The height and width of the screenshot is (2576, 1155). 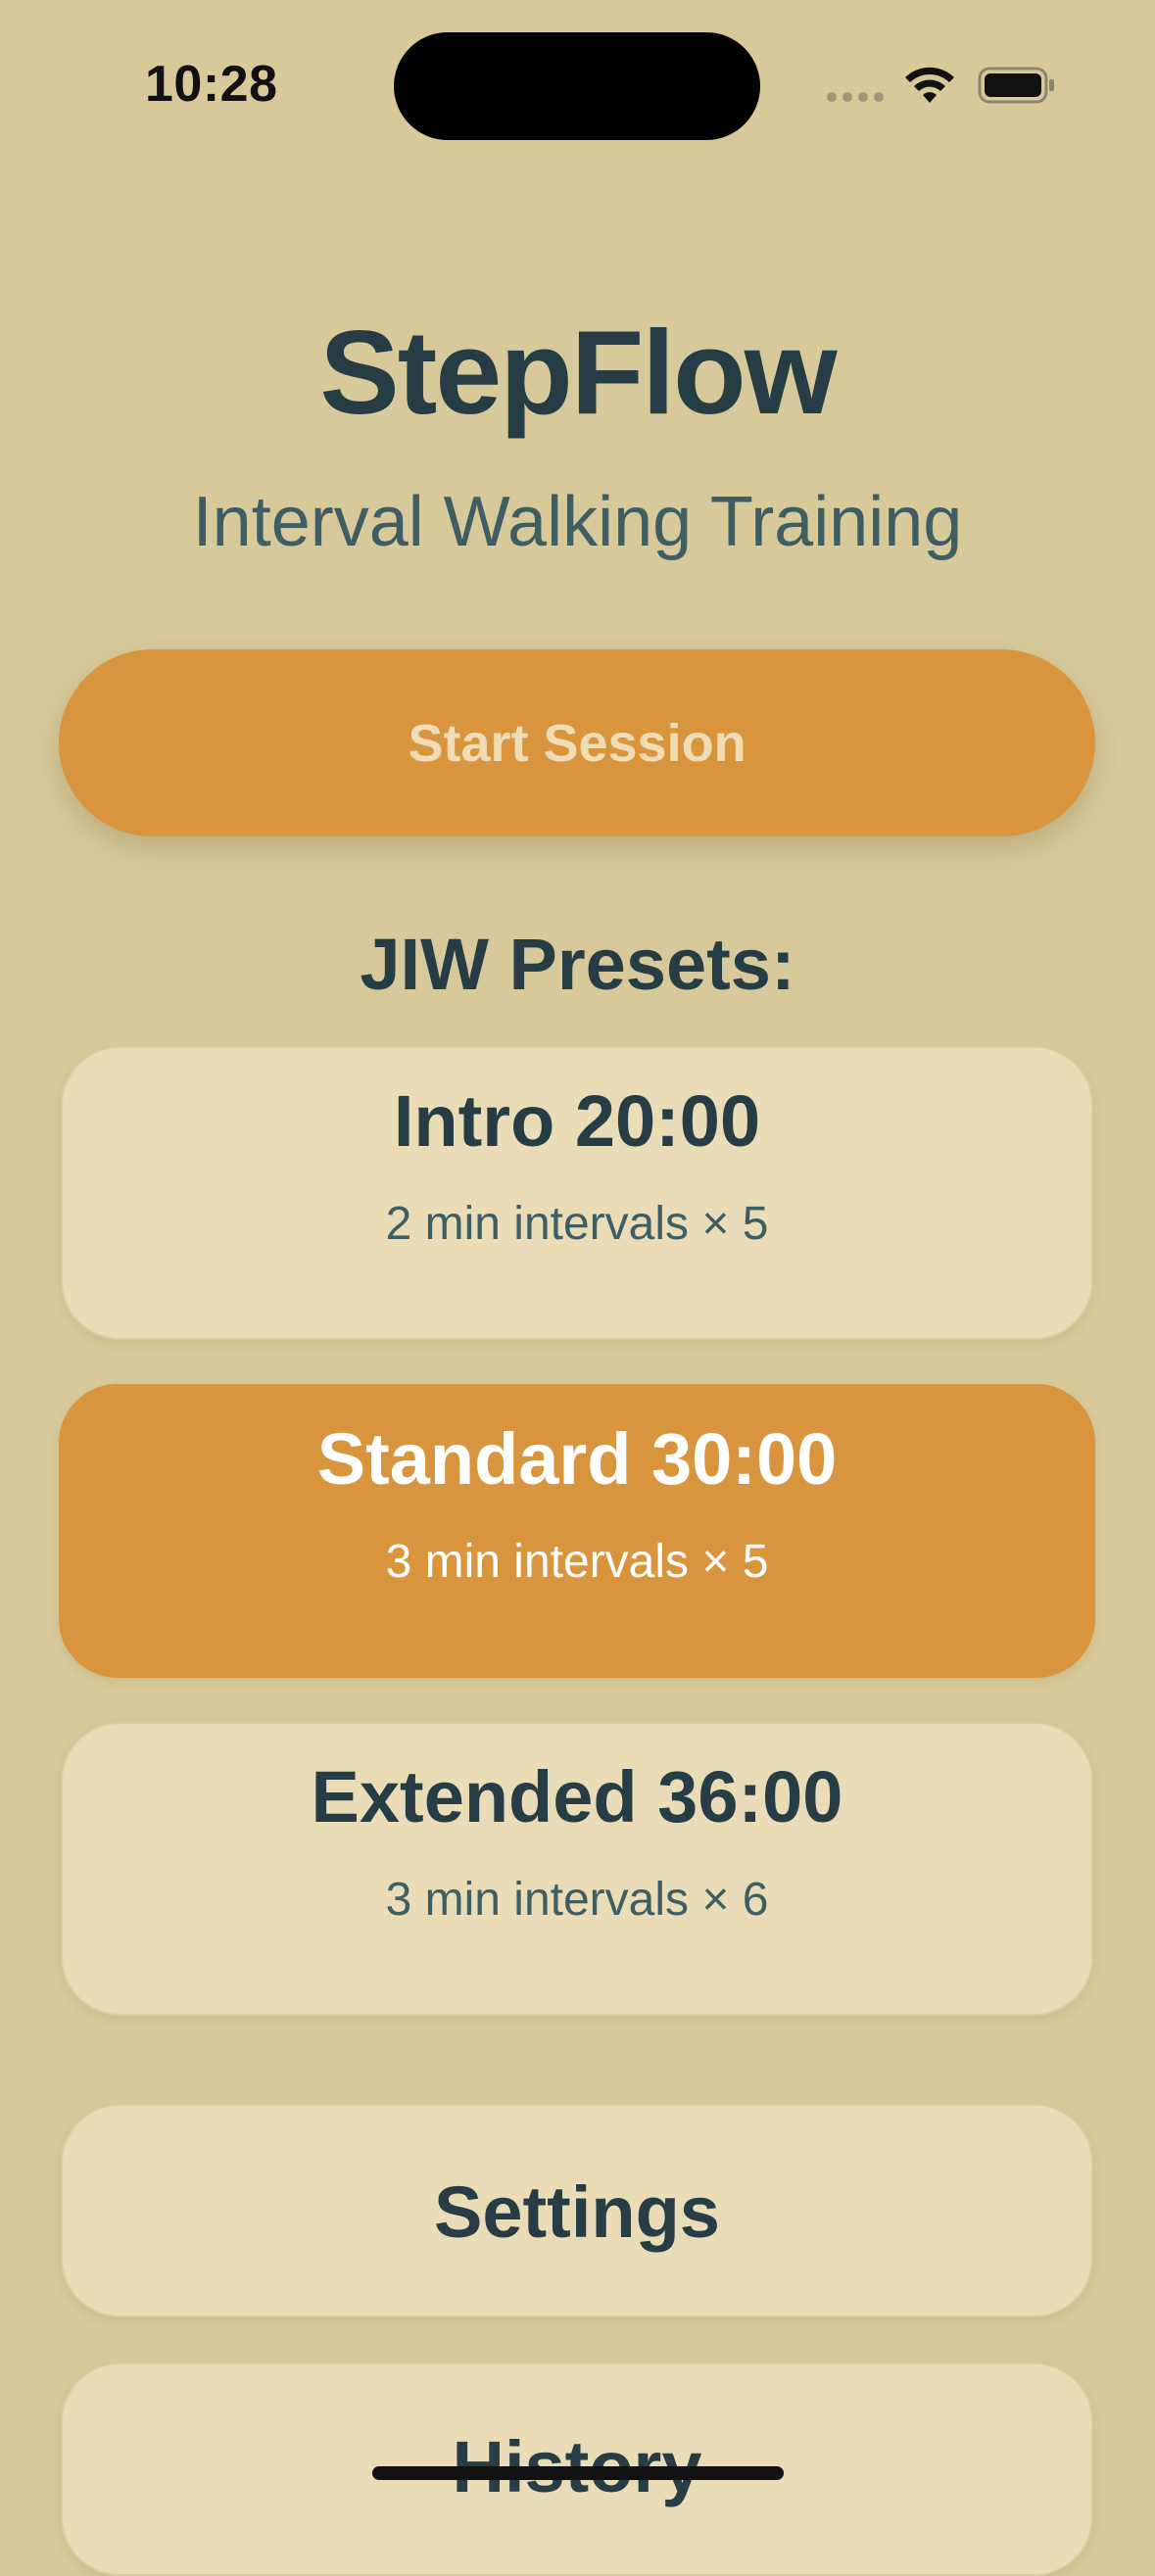 What do you see at coordinates (578, 2473) in the screenshot?
I see `home-indicator` at bounding box center [578, 2473].